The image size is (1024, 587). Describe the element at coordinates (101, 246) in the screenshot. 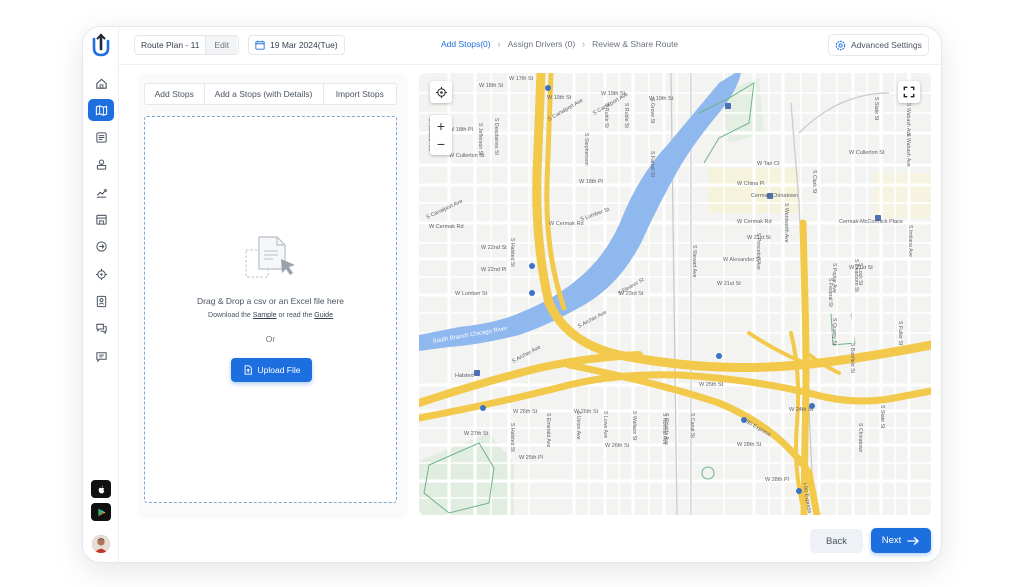

I see `integration-icon` at that location.